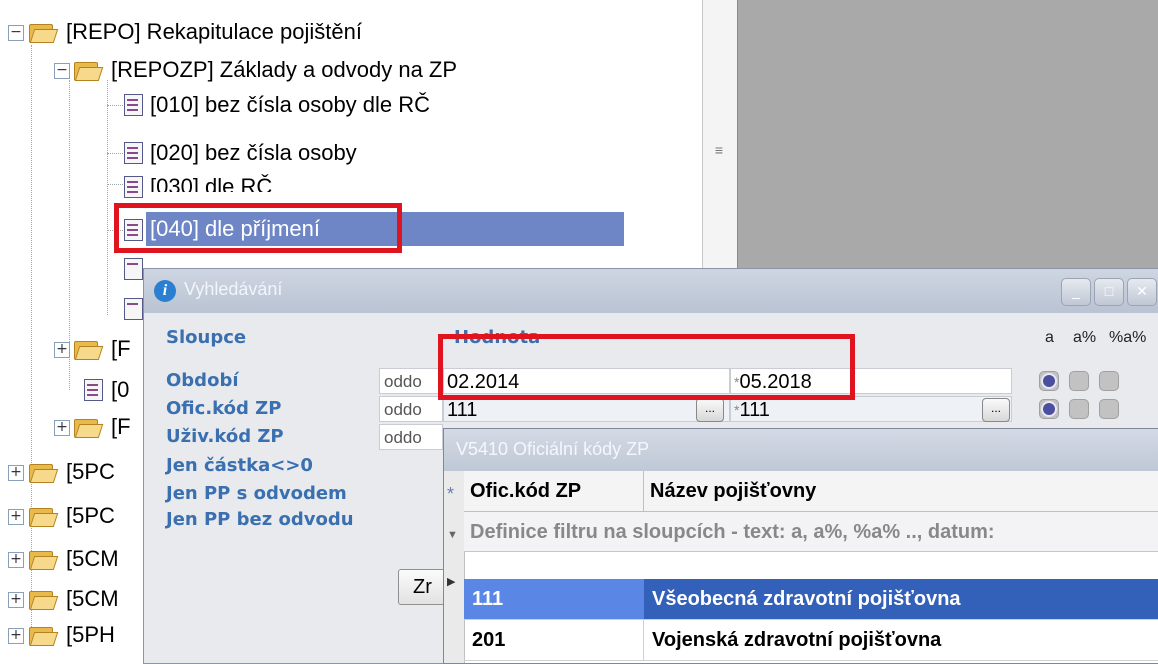 Image resolution: width=1158 pixels, height=664 pixels. I want to click on user-code-mode: oddo, so click(411, 437).